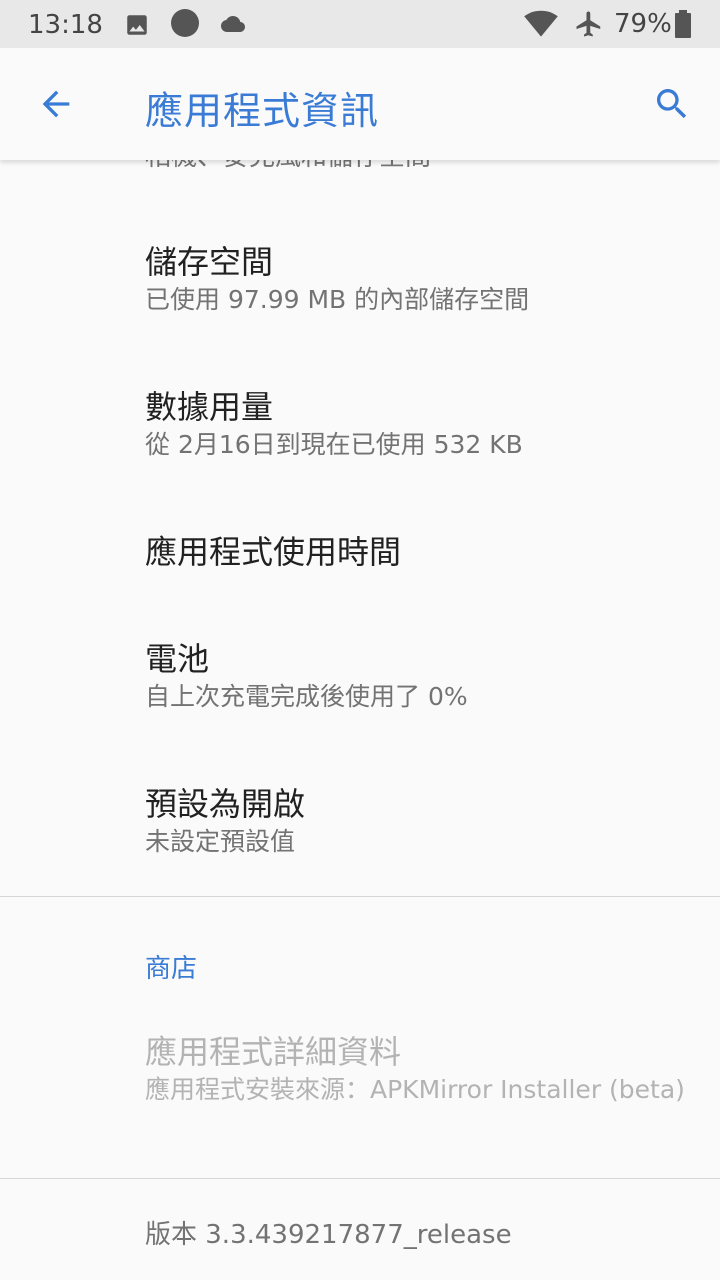  What do you see at coordinates (288, 166) in the screenshot?
I see `permissions-summary-partial: 相機、麥克風和儲存空間` at bounding box center [288, 166].